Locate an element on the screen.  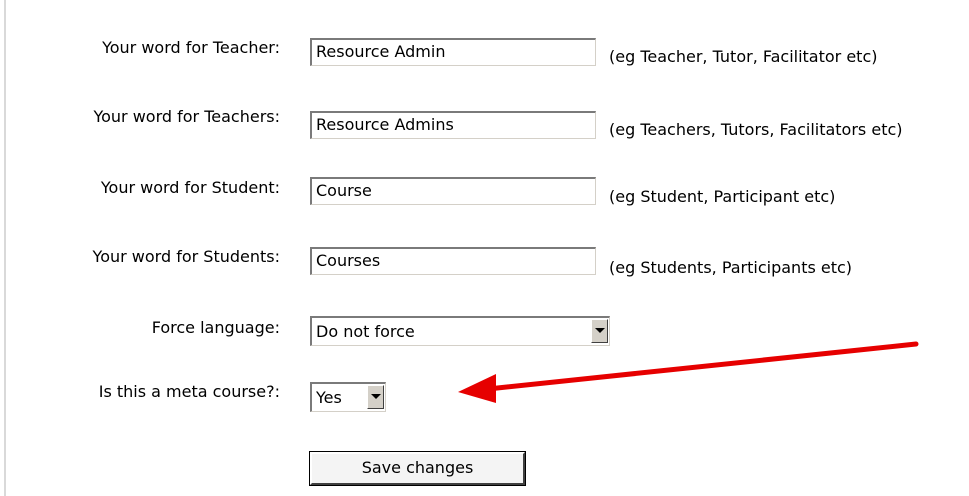
arrow-head is located at coordinates (477, 388).